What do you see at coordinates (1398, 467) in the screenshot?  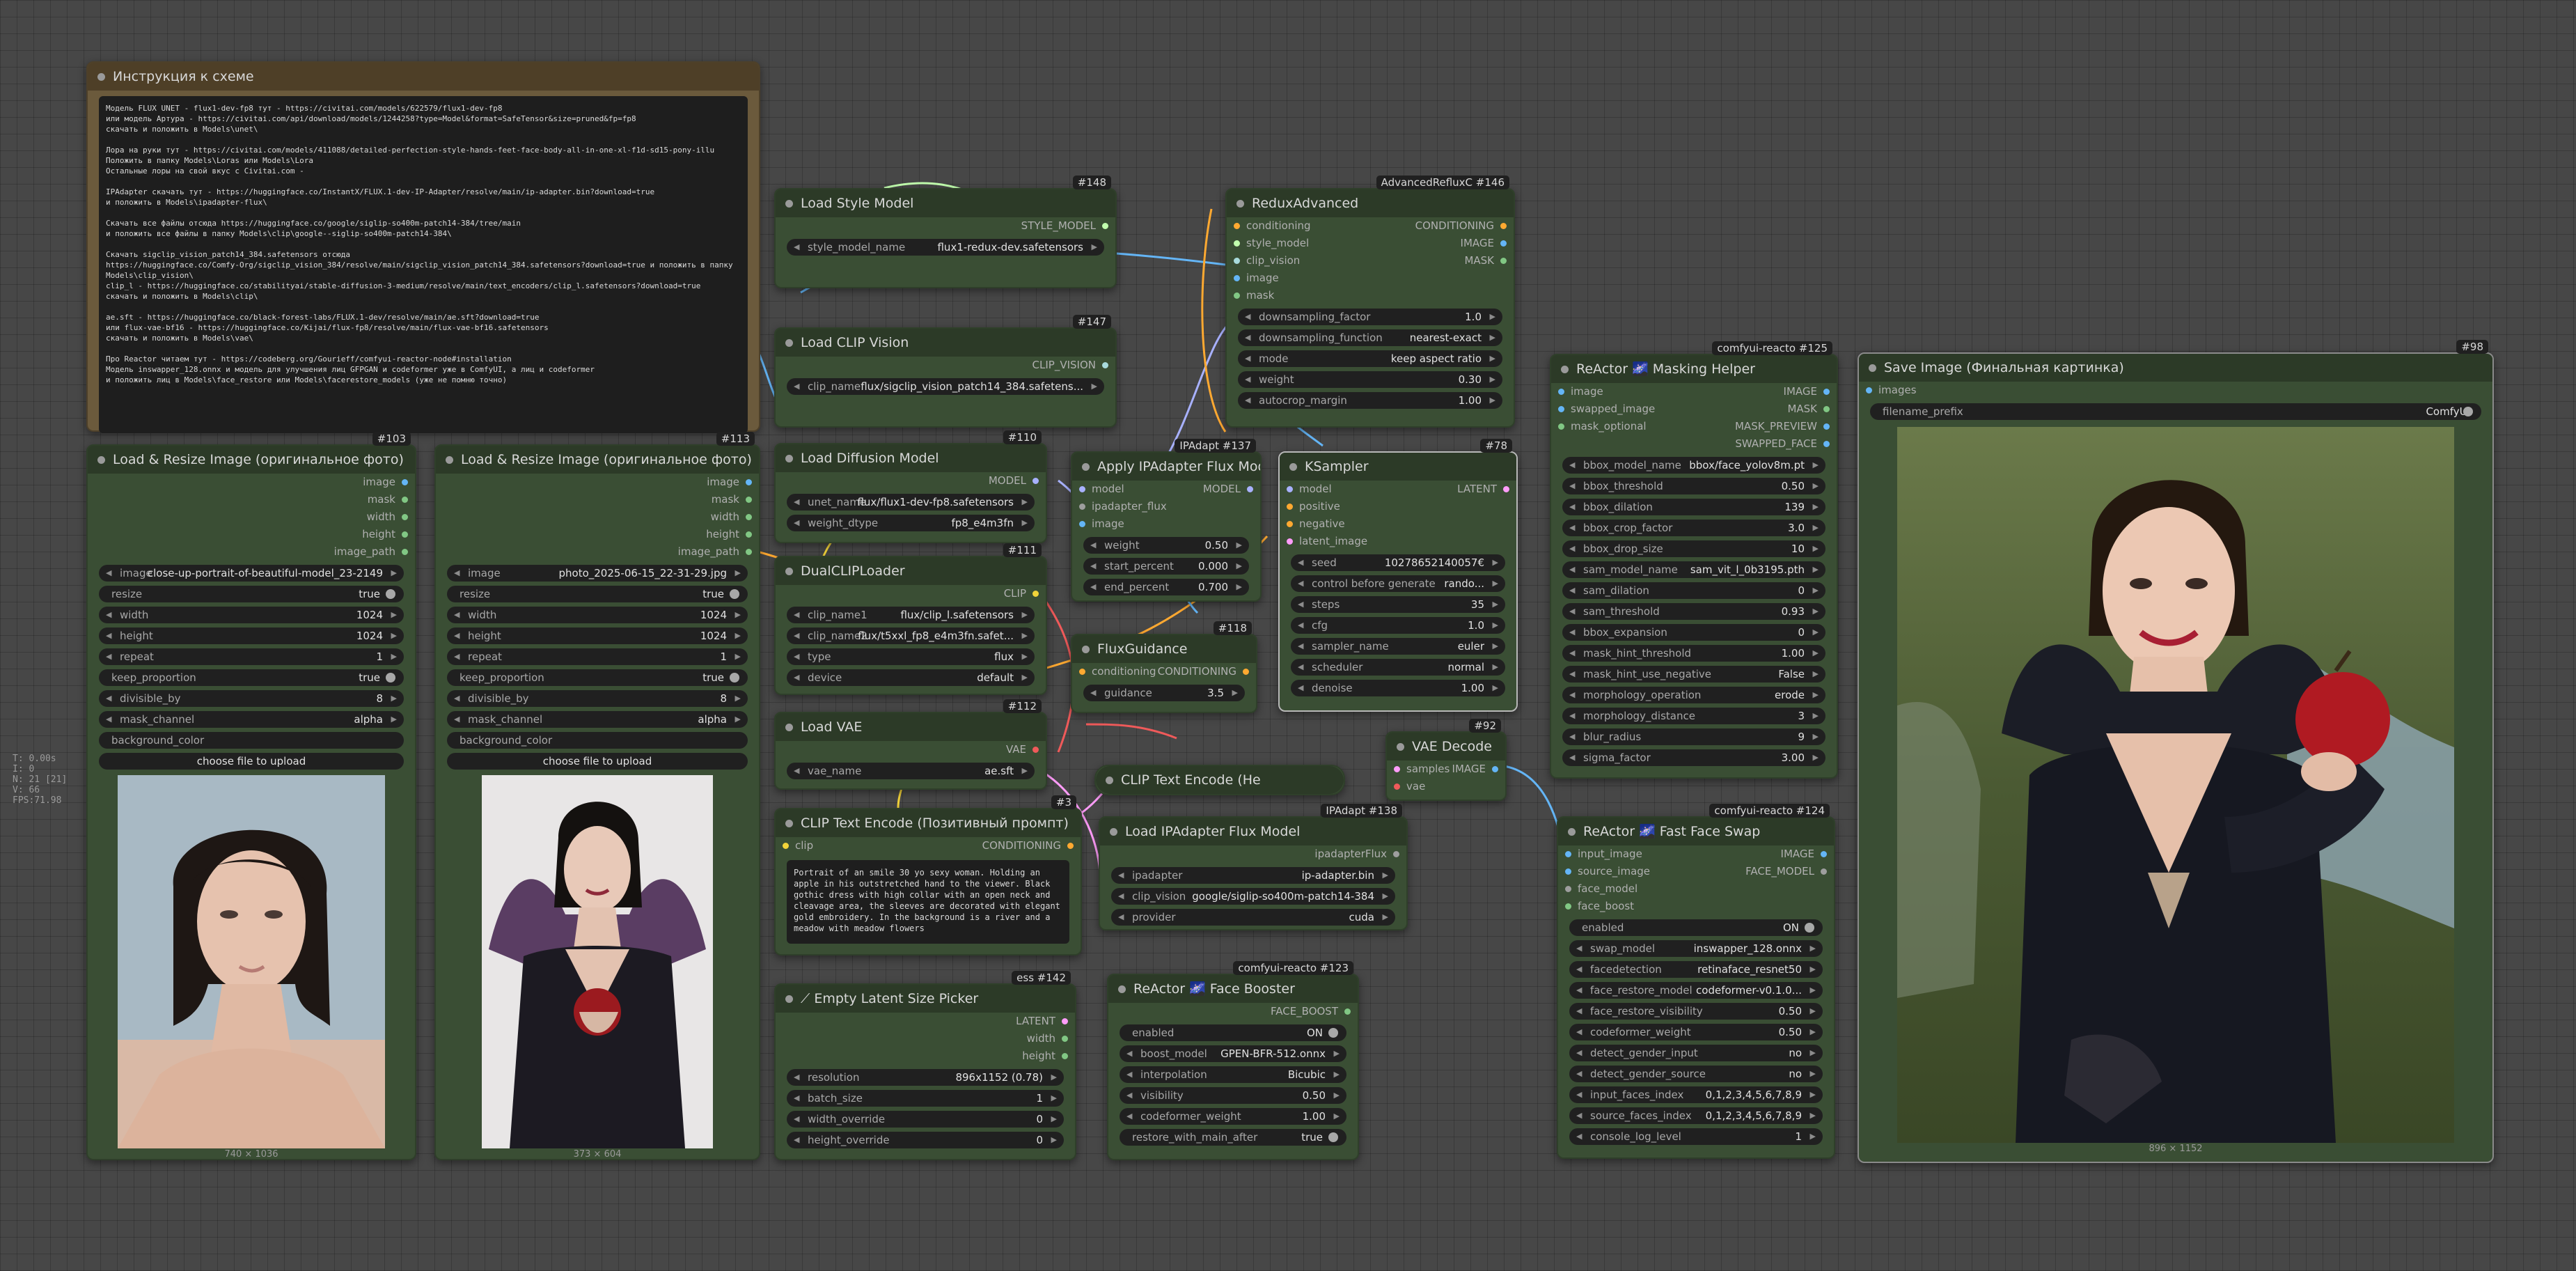 I see `node-title: KSampler` at bounding box center [1398, 467].